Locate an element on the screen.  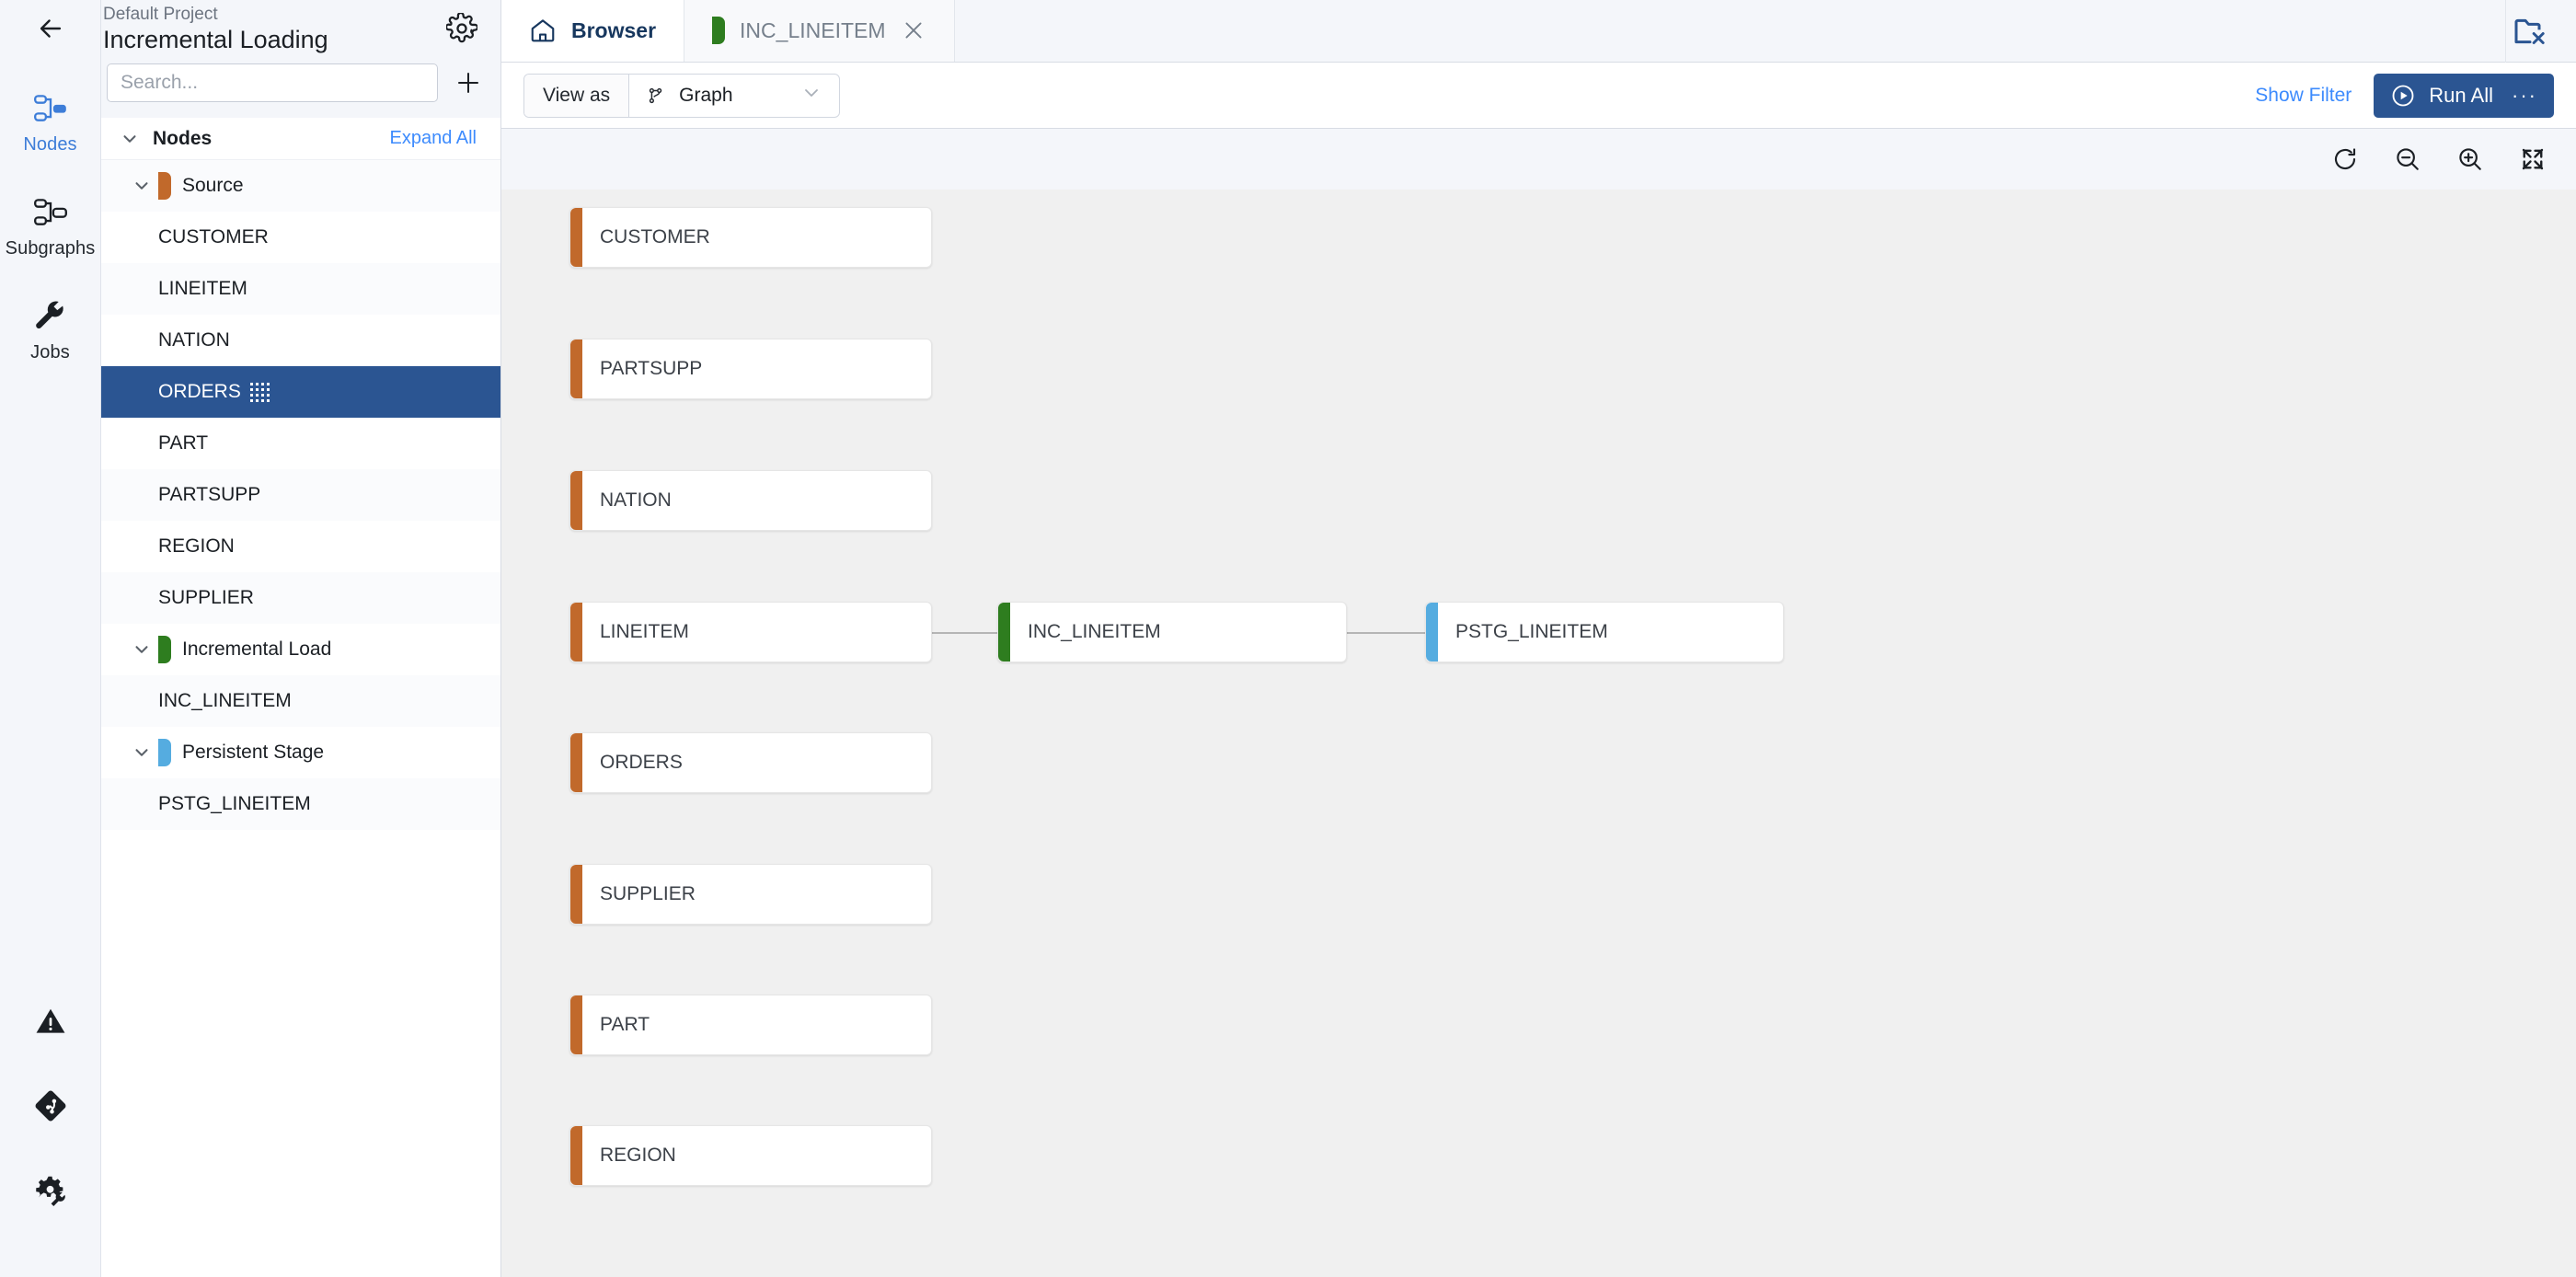
refresh-button is located at coordinates (2345, 159).